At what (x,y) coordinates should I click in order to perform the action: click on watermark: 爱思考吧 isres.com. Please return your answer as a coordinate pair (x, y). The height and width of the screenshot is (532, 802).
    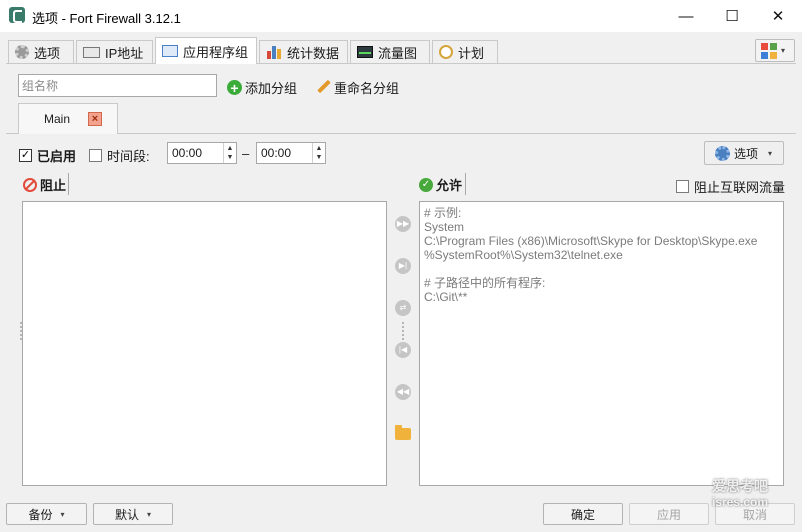
    Looking at the image, I should click on (742, 501).